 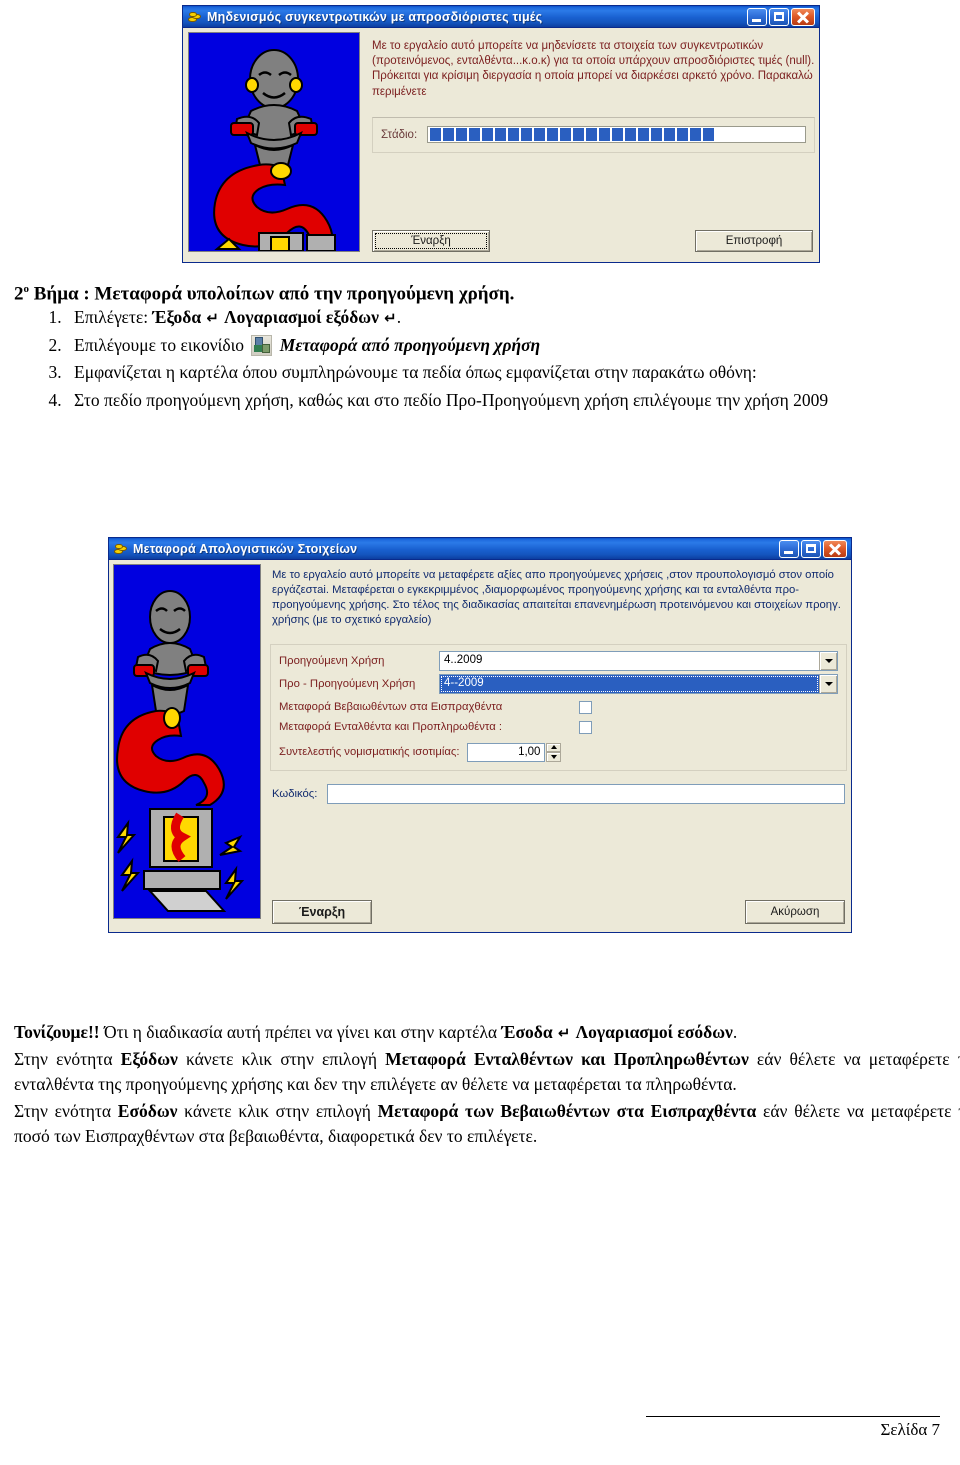 I want to click on caption-button-group, so click(x=782, y=16).